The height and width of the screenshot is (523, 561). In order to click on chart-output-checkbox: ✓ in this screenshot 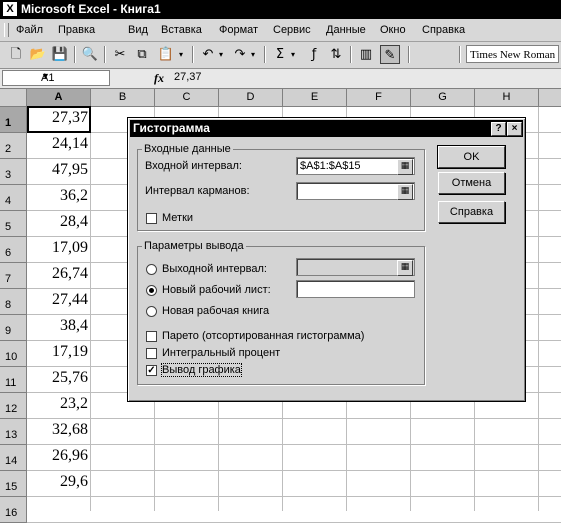, I will do `click(151, 370)`.